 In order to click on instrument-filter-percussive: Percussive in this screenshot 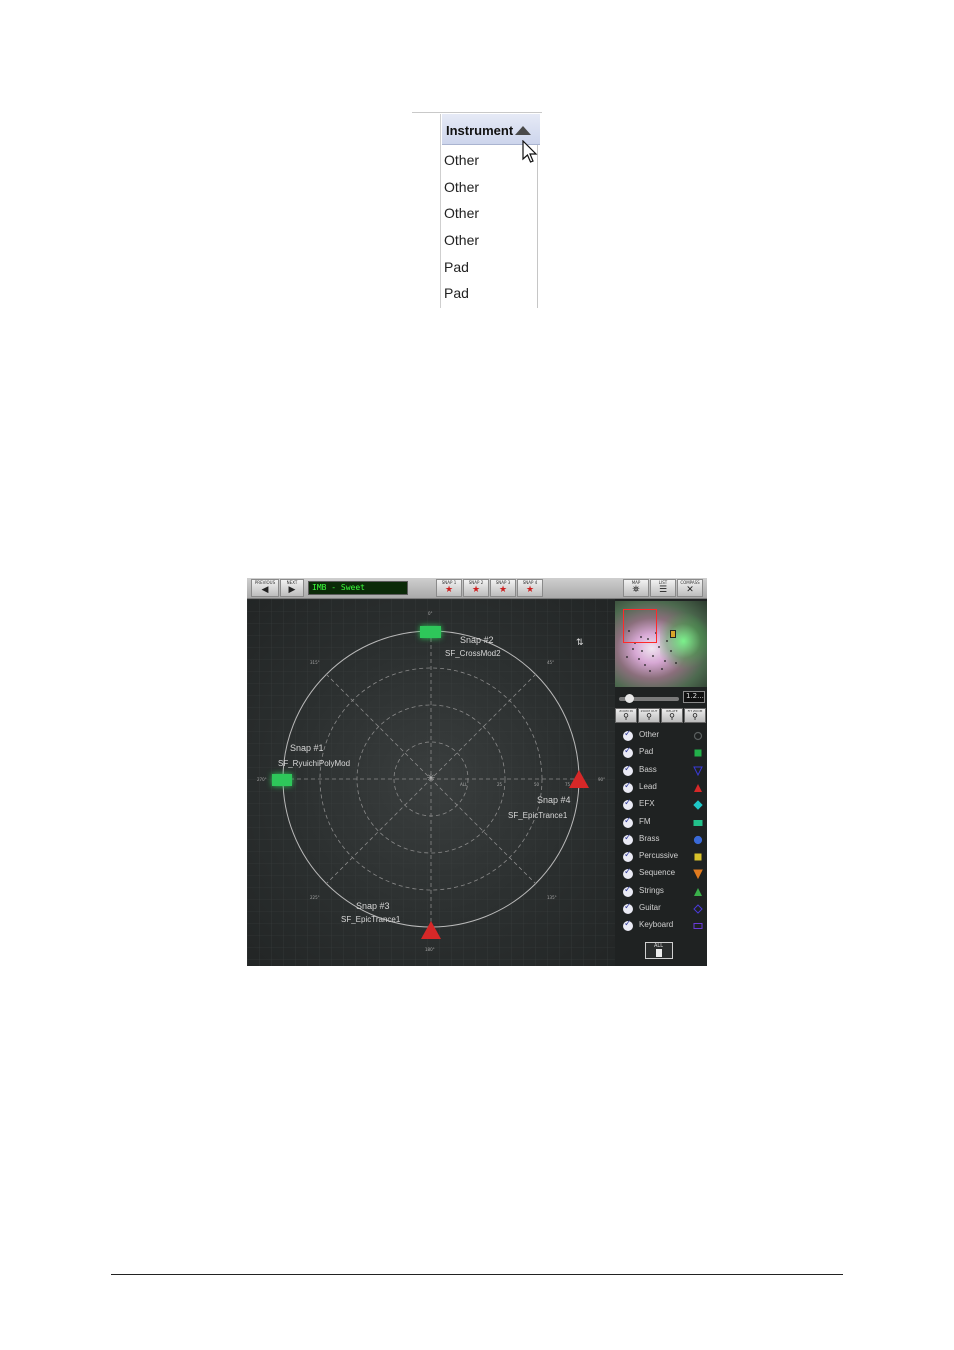, I will do `click(665, 857)`.